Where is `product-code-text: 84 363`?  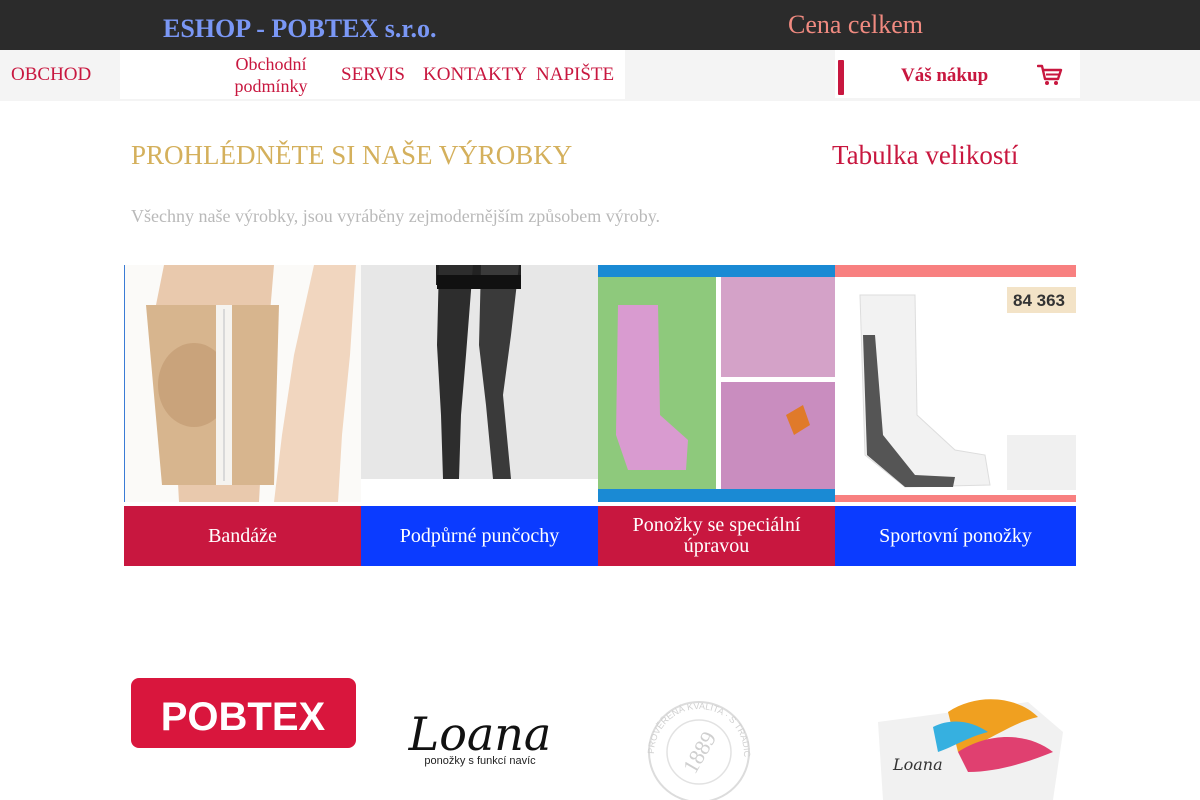 product-code-text: 84 363 is located at coordinates (1039, 300).